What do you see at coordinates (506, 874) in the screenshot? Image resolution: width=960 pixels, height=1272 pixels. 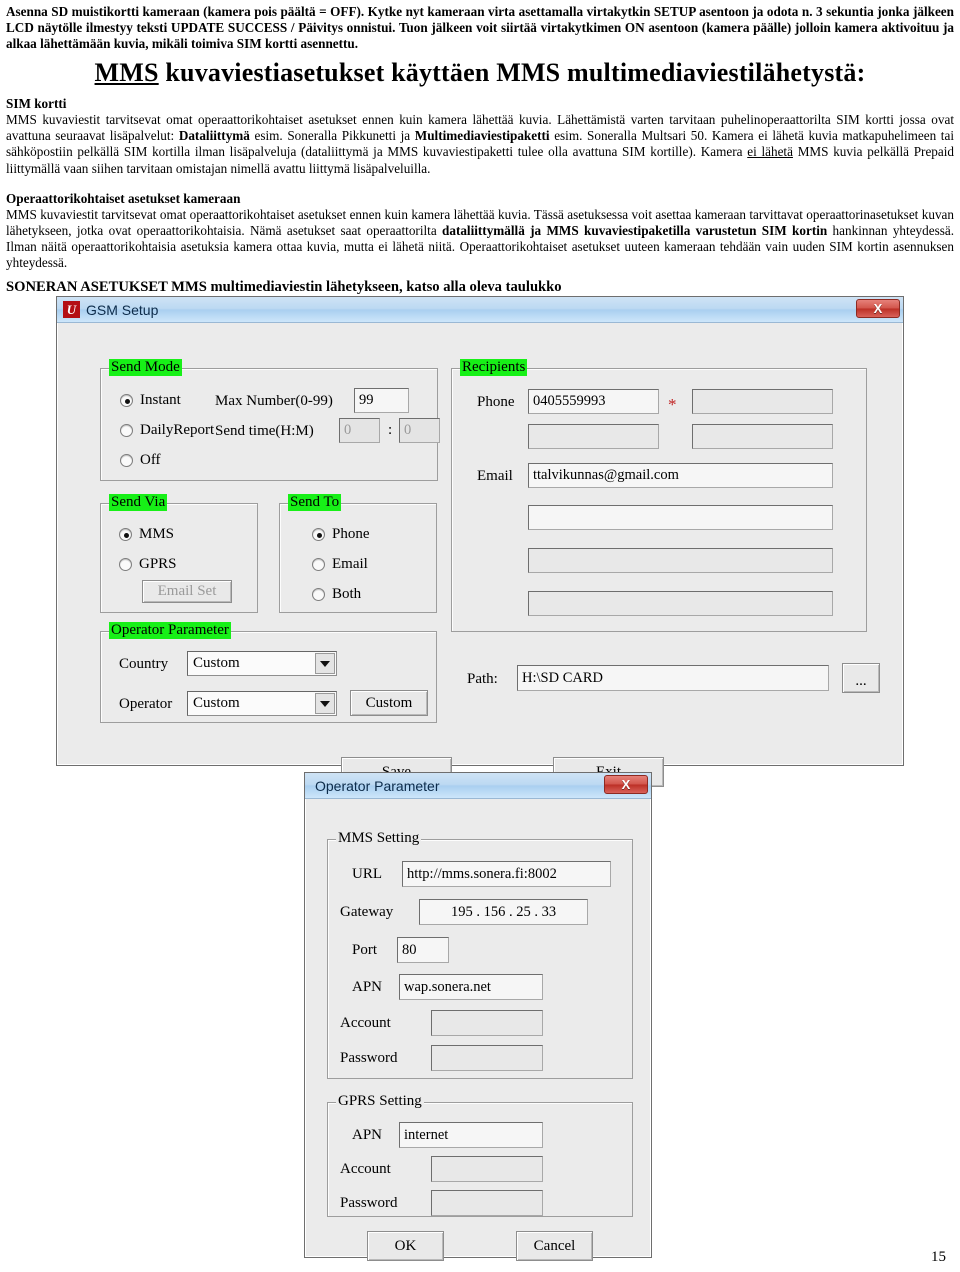 I see `mms-url-input: http://mms.sonera.fi:8002` at bounding box center [506, 874].